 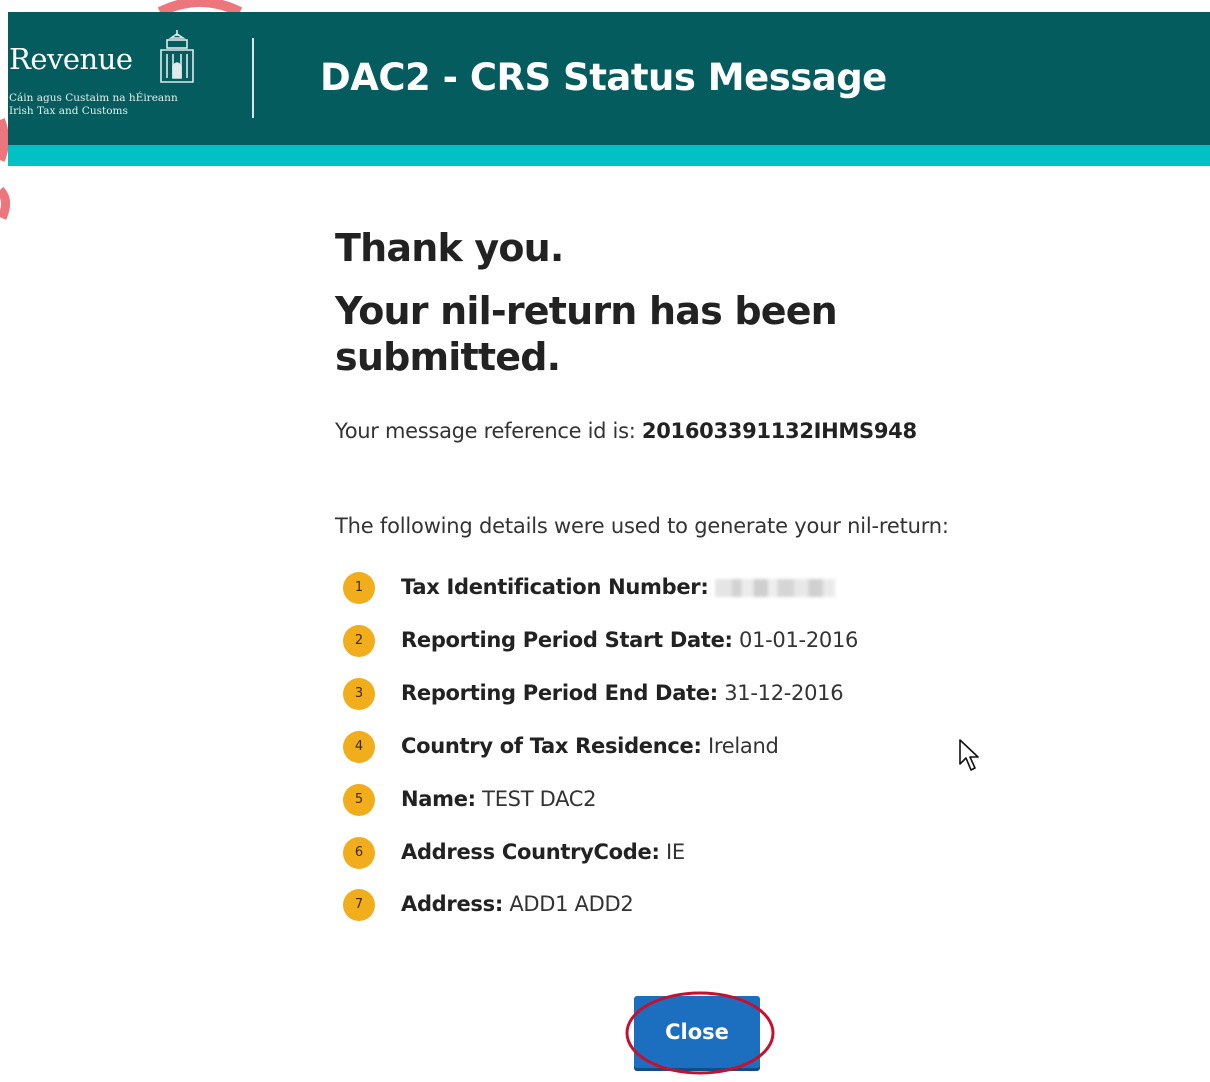 I want to click on step-number-badge: 2, so click(x=359, y=641).